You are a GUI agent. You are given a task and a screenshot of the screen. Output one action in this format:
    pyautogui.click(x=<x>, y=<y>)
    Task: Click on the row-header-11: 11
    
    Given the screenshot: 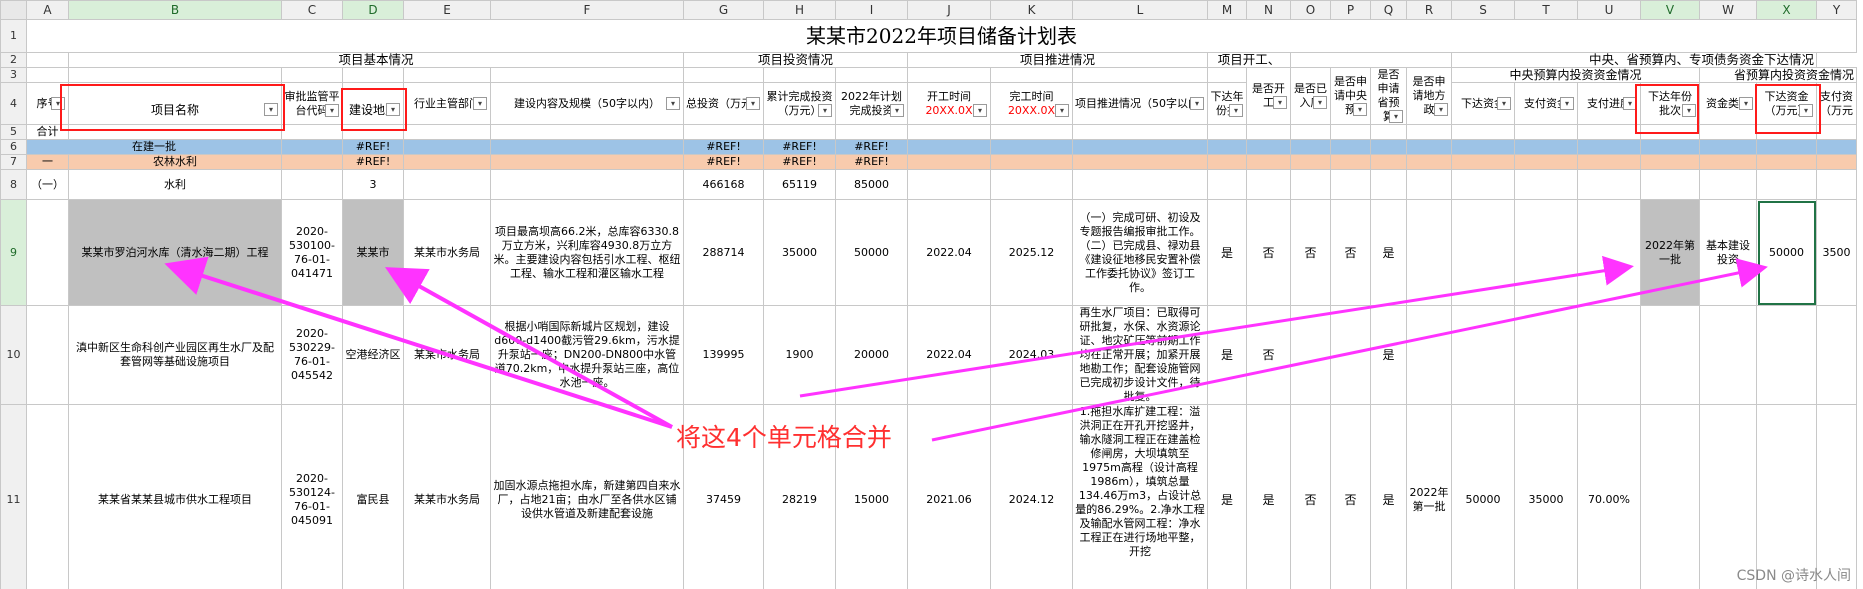 What is the action you would take?
    pyautogui.click(x=13, y=496)
    